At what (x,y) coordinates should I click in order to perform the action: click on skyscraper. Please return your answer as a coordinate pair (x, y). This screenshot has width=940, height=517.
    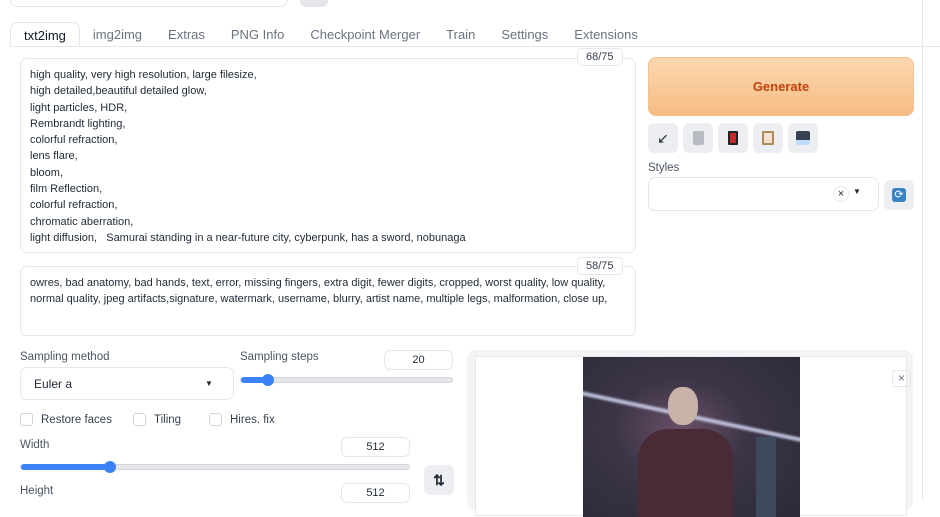
    Looking at the image, I should click on (766, 477).